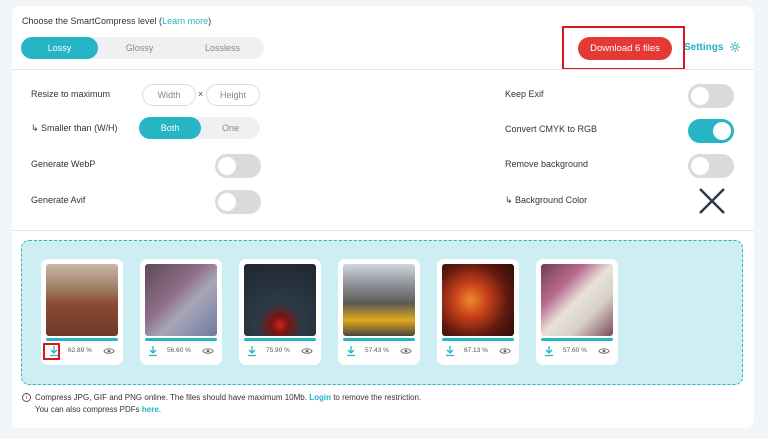  What do you see at coordinates (169, 95) in the screenshot?
I see `width-input: Width` at bounding box center [169, 95].